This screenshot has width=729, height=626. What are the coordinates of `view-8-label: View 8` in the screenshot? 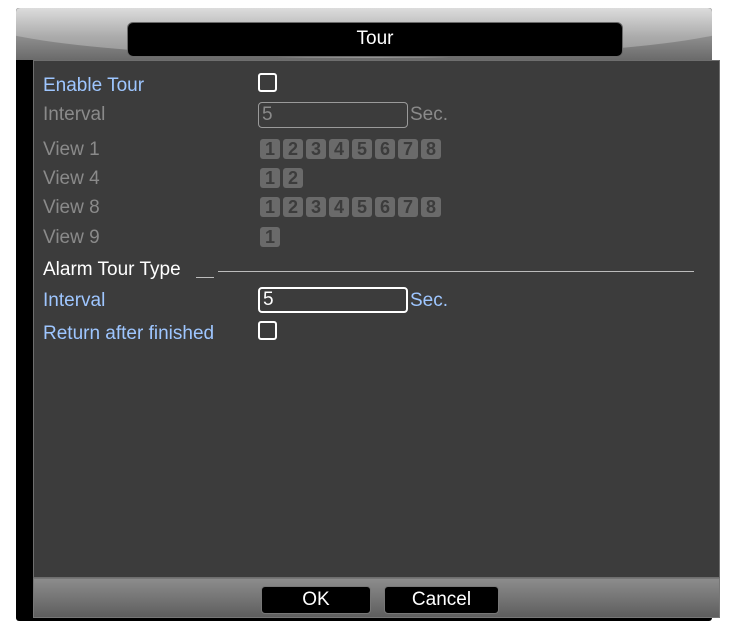 It's located at (71, 207).